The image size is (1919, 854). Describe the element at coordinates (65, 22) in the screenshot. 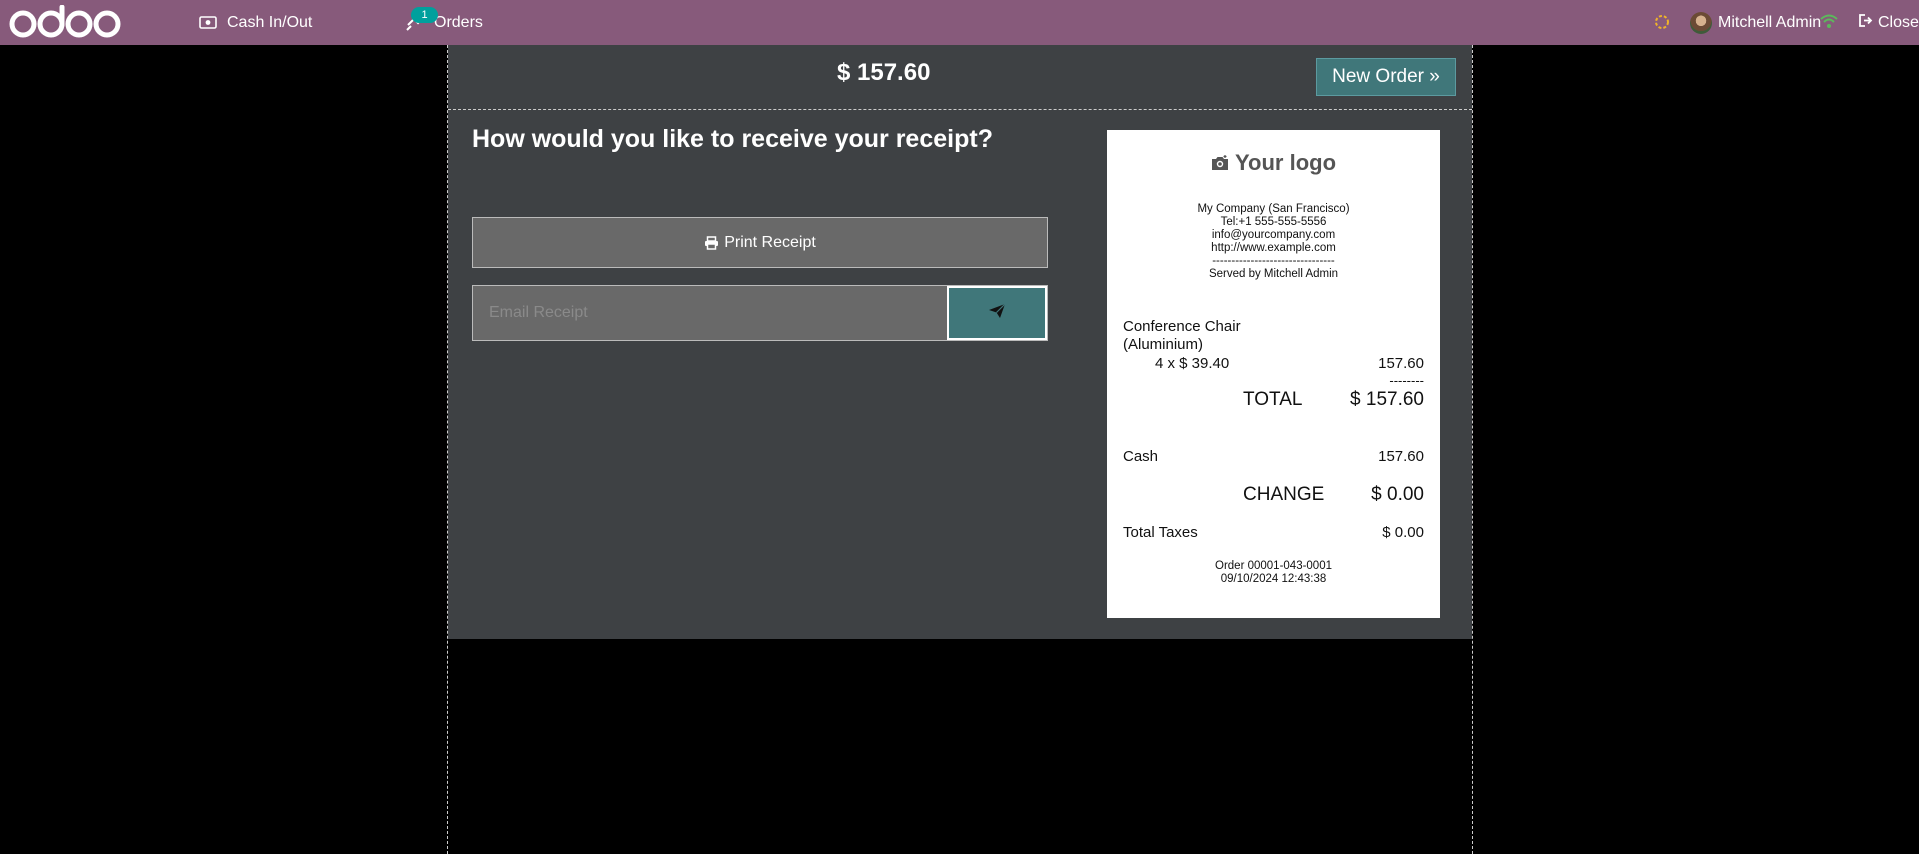

I see `odoo-logo` at that location.